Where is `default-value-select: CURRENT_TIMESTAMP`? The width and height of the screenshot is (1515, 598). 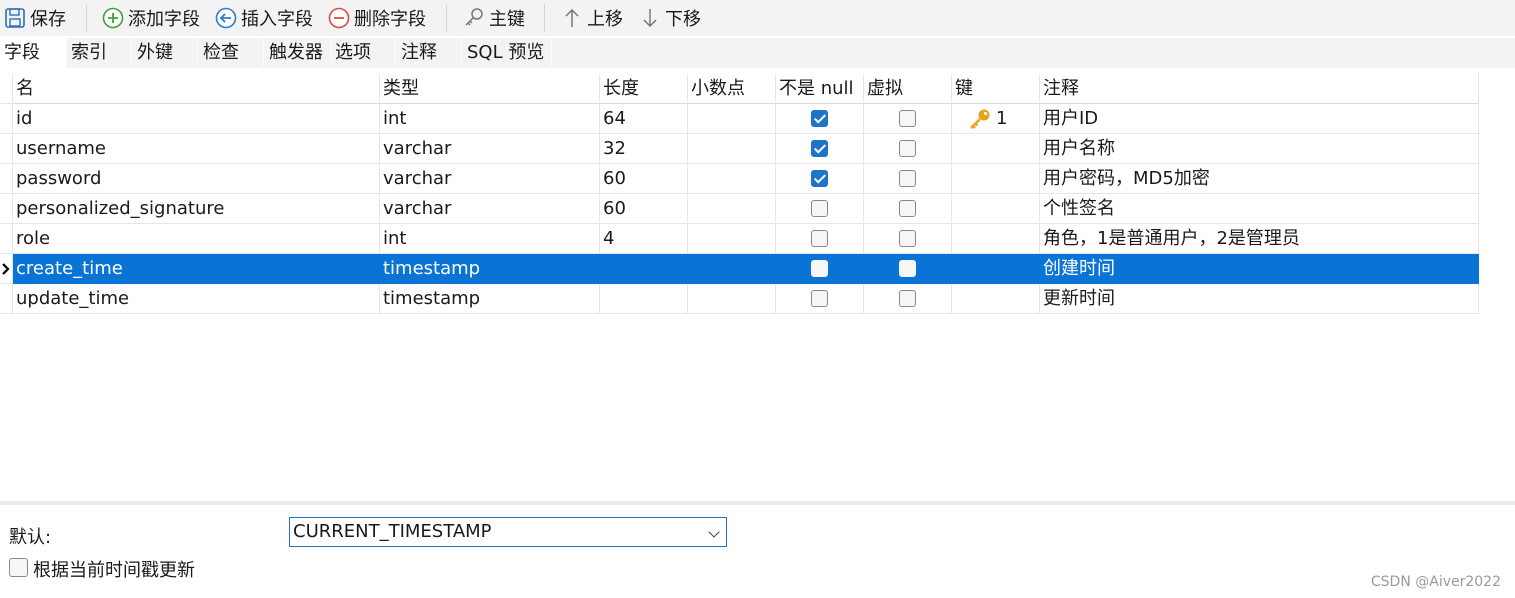 default-value-select: CURRENT_TIMESTAMP is located at coordinates (508, 532).